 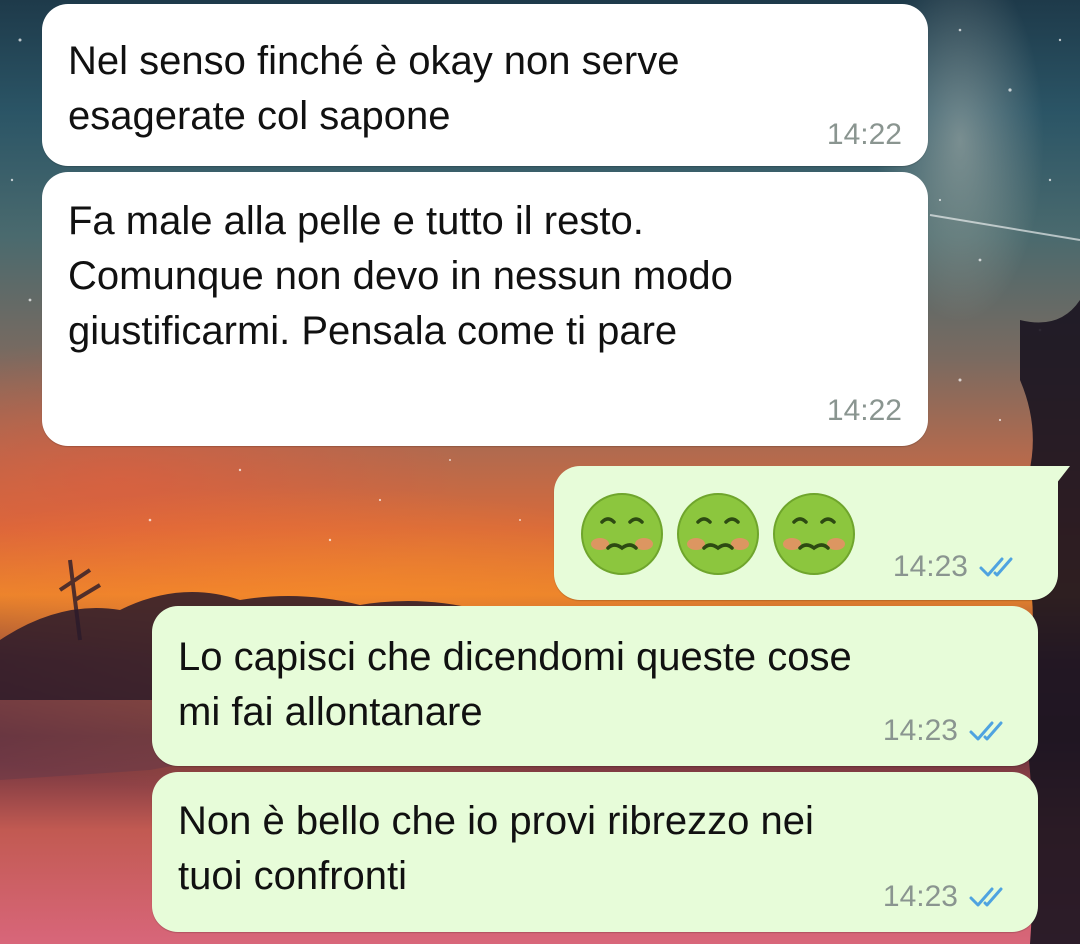 I want to click on bubble-tail, so click(x=1063, y=475).